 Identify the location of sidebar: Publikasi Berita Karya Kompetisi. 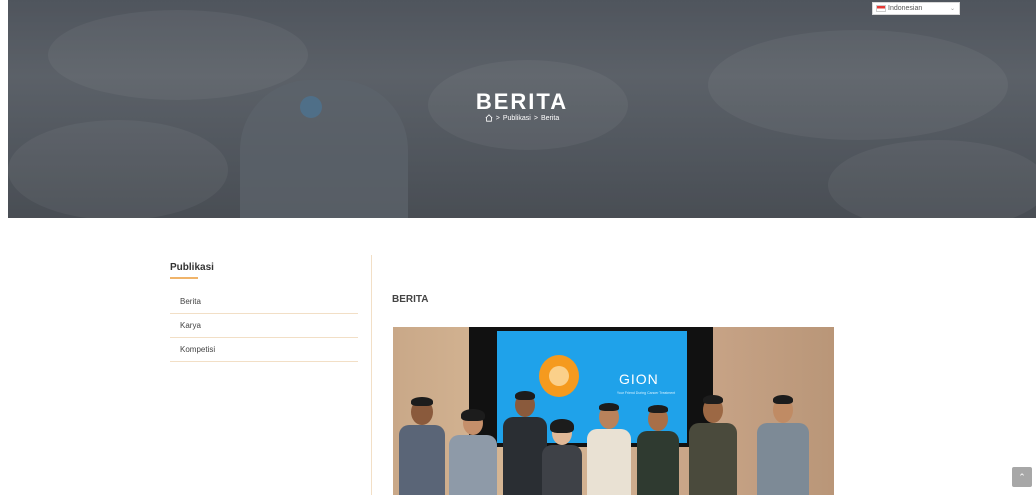
(264, 312).